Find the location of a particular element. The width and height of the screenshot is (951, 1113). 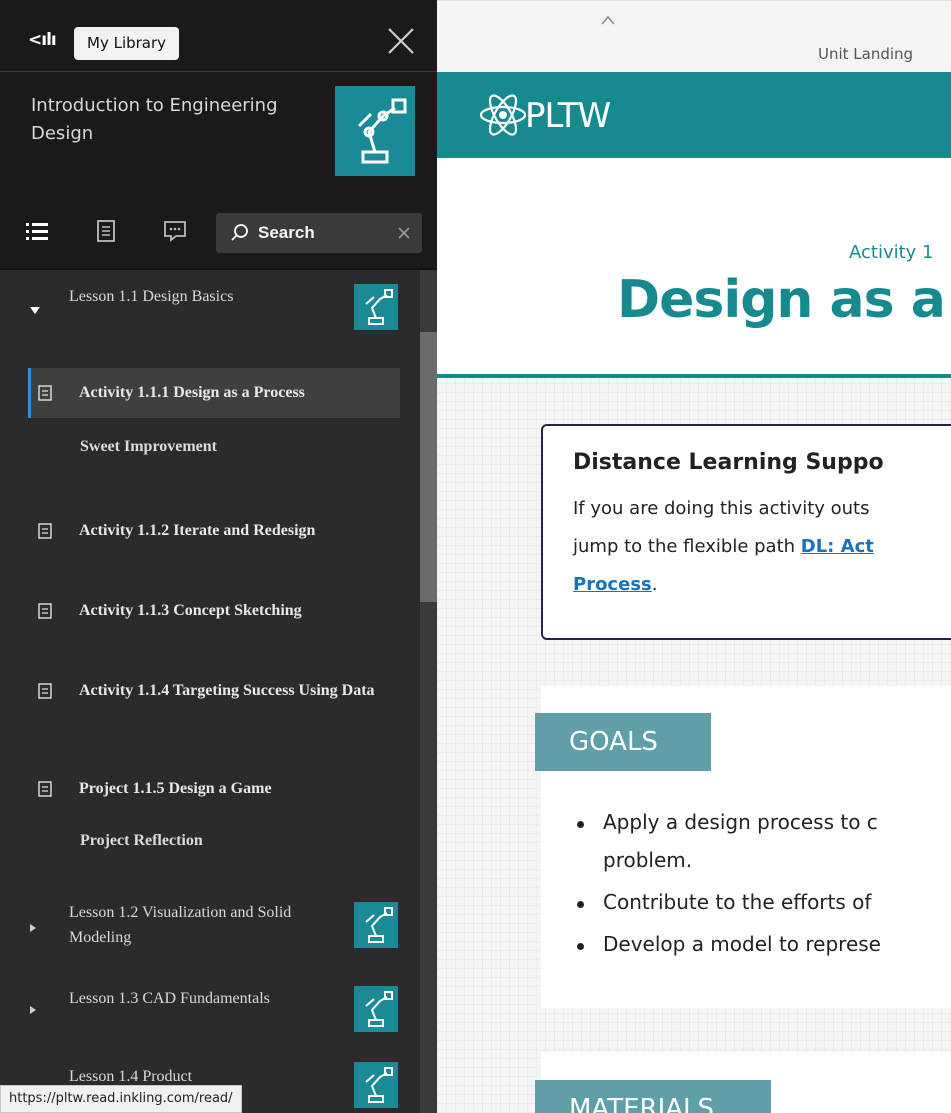

toc-lesson-1-3: Lesson 1.3 CAD Fundamentals is located at coordinates (210, 1012).